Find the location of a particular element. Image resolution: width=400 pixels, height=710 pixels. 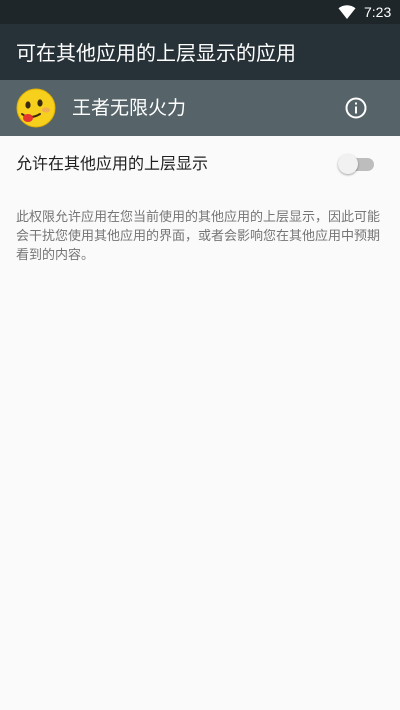

permit-overlay-label: 允许在其他应用的上层显示 is located at coordinates (112, 163).